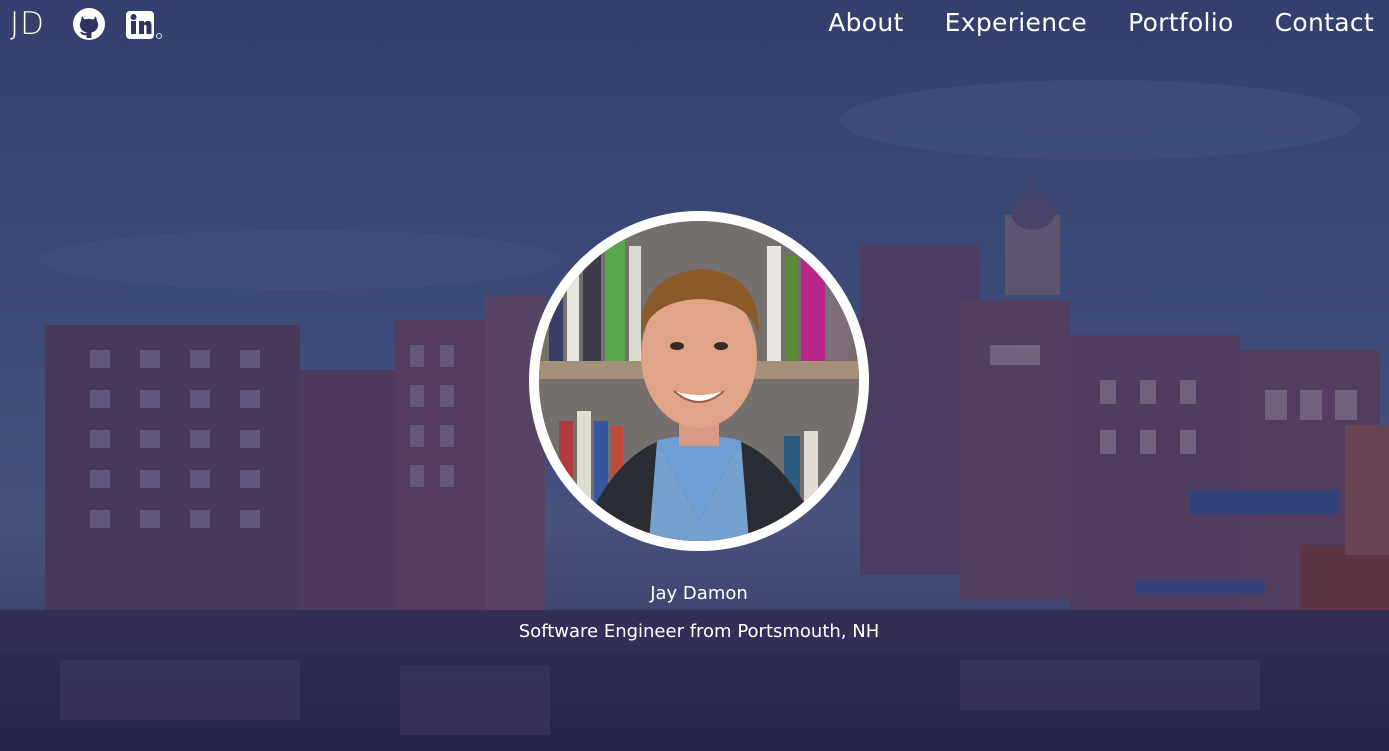 This screenshot has width=1389, height=751. Describe the element at coordinates (694, 25) in the screenshot. I see `top-navigation-bar: JD About Experience Portfolio Contact` at that location.